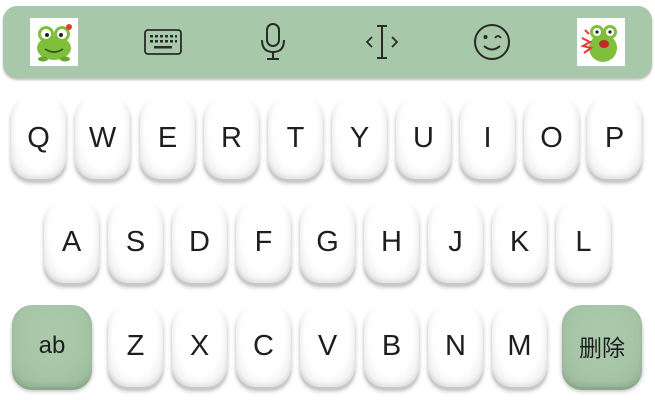 The image size is (655, 400). What do you see at coordinates (327, 346) in the screenshot?
I see `key-v: V` at bounding box center [327, 346].